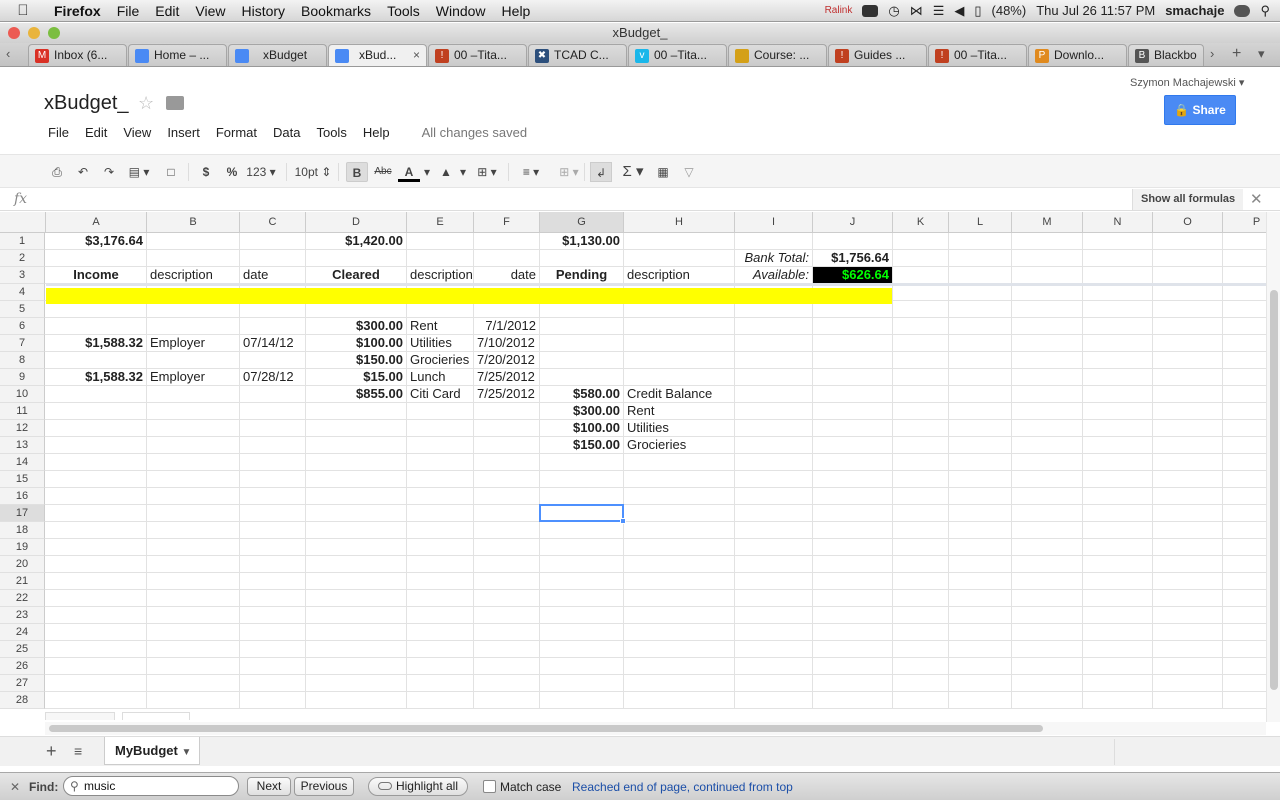 The width and height of the screenshot is (1280, 800). I want to click on cell-c7: 07/14/12, so click(272, 343).